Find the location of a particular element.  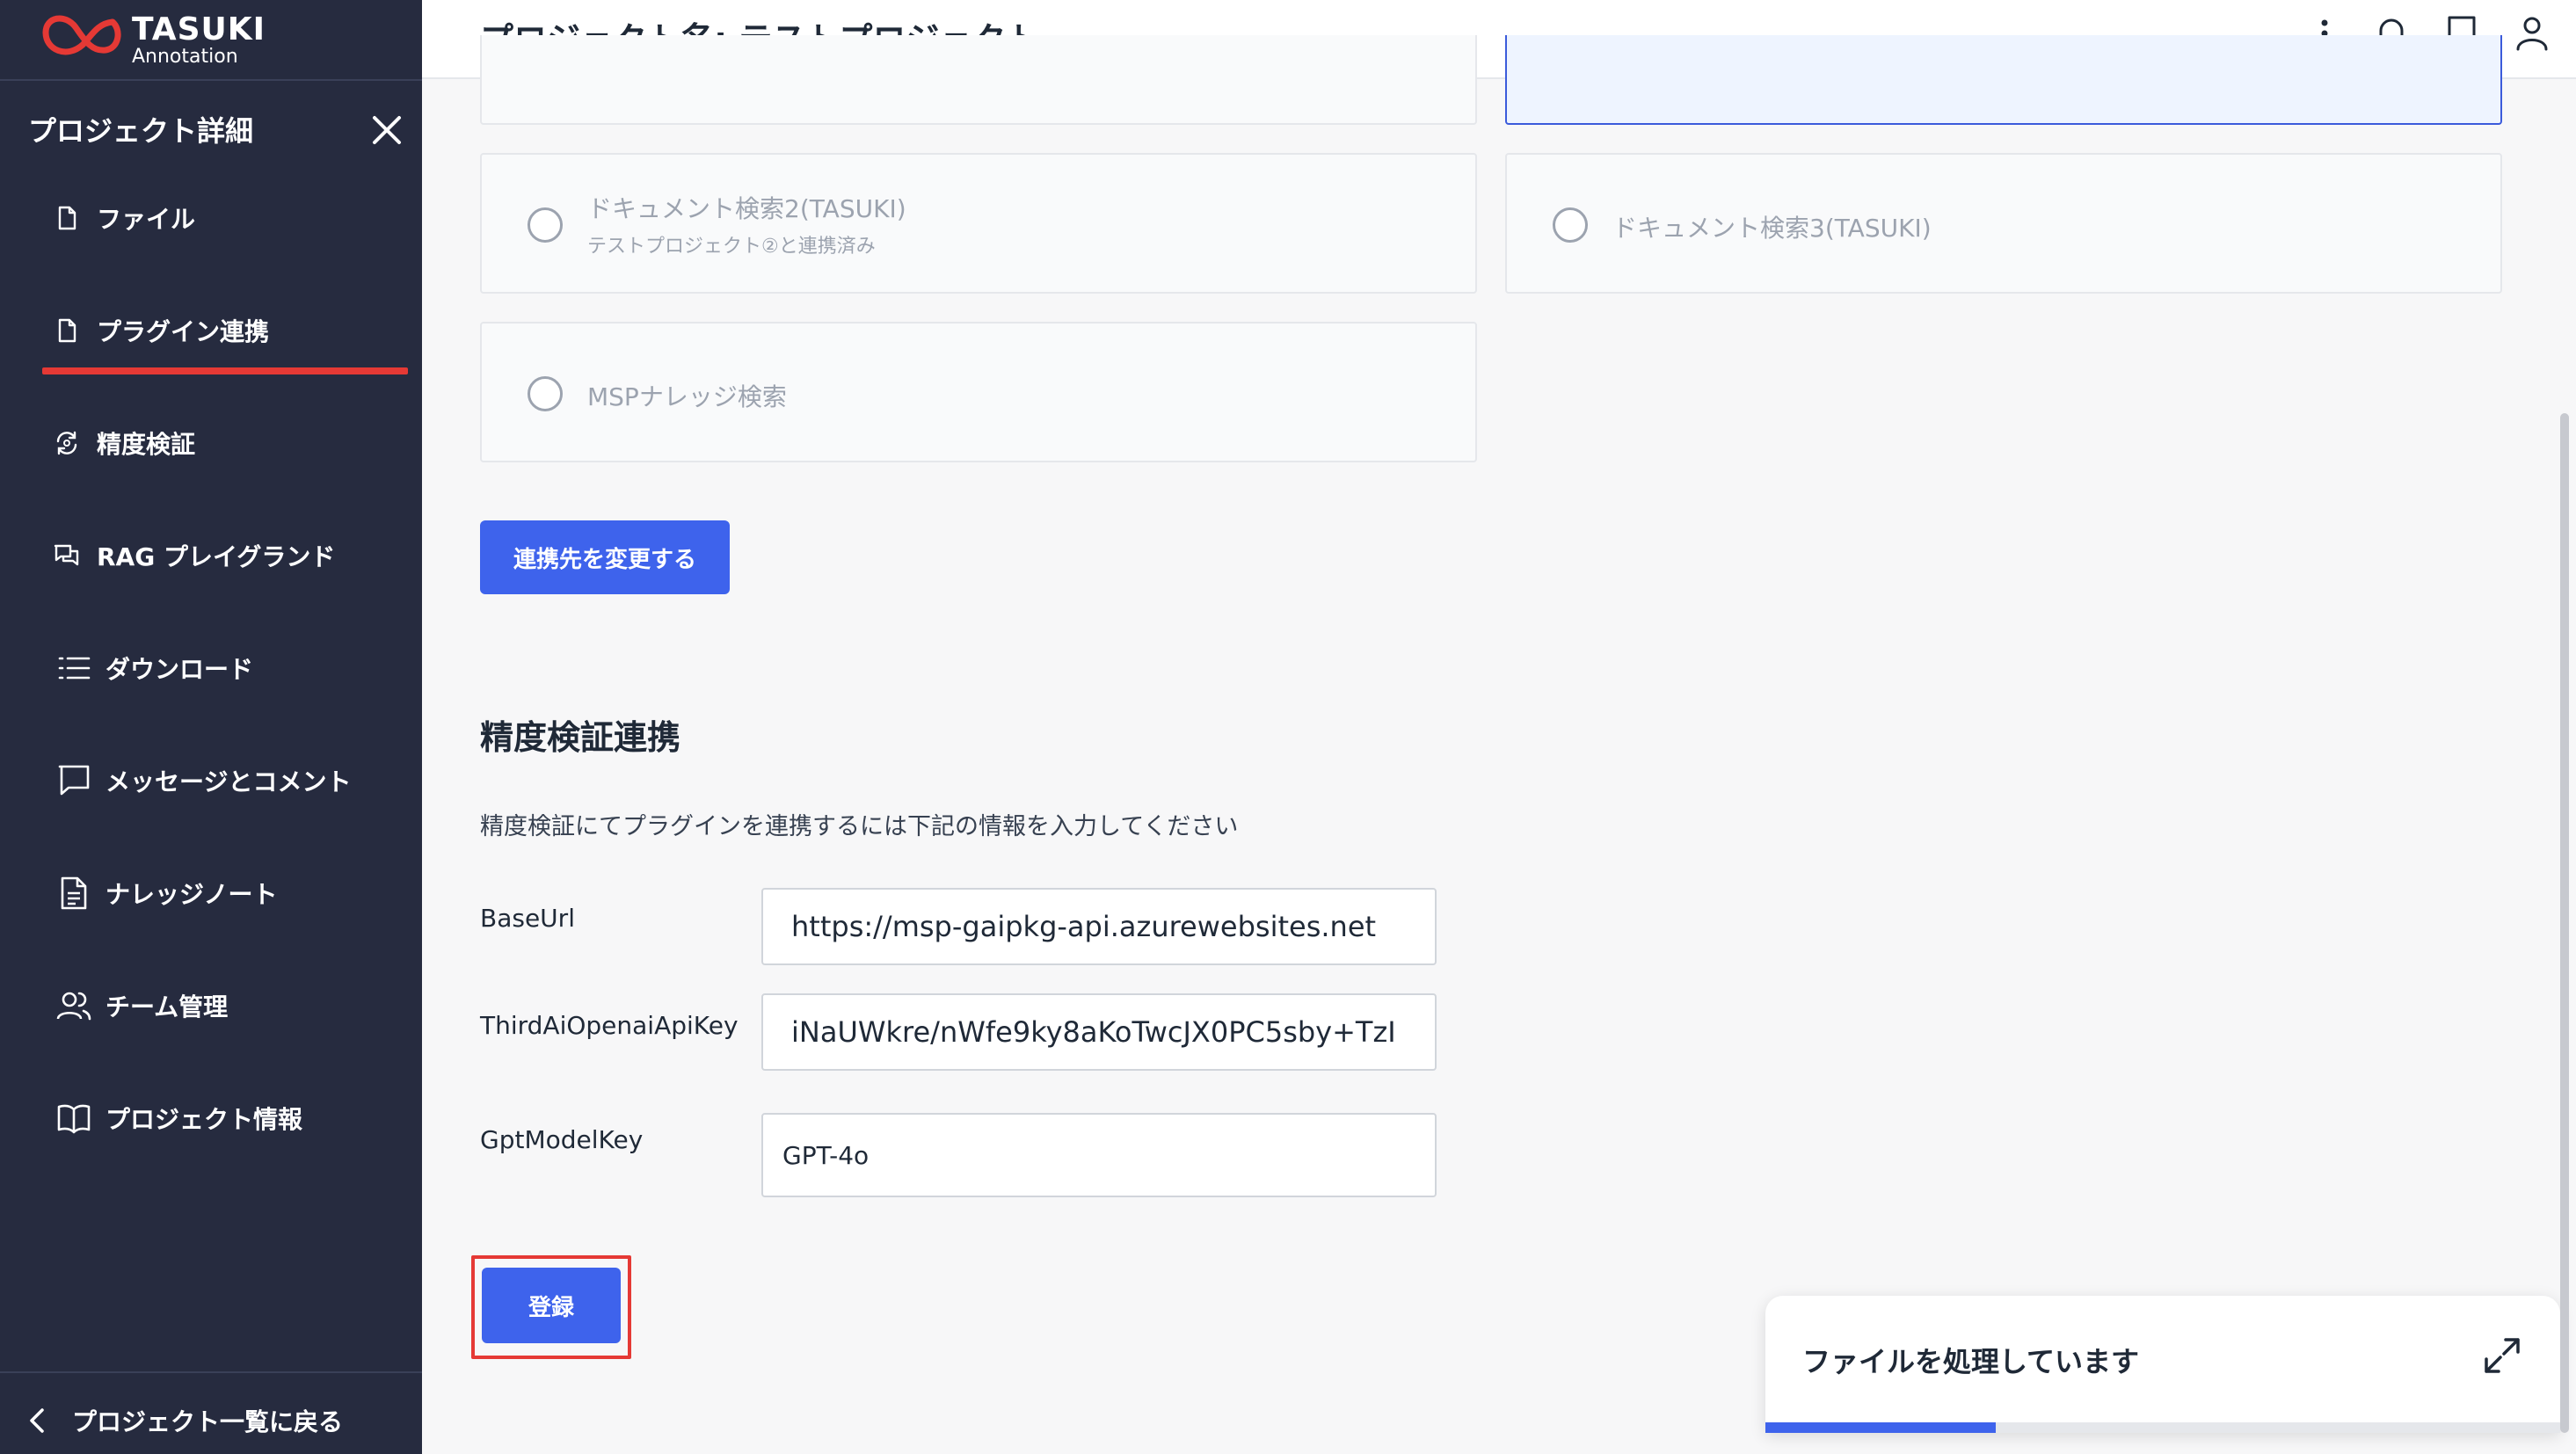

plugin-card-partial is located at coordinates (978, 80).